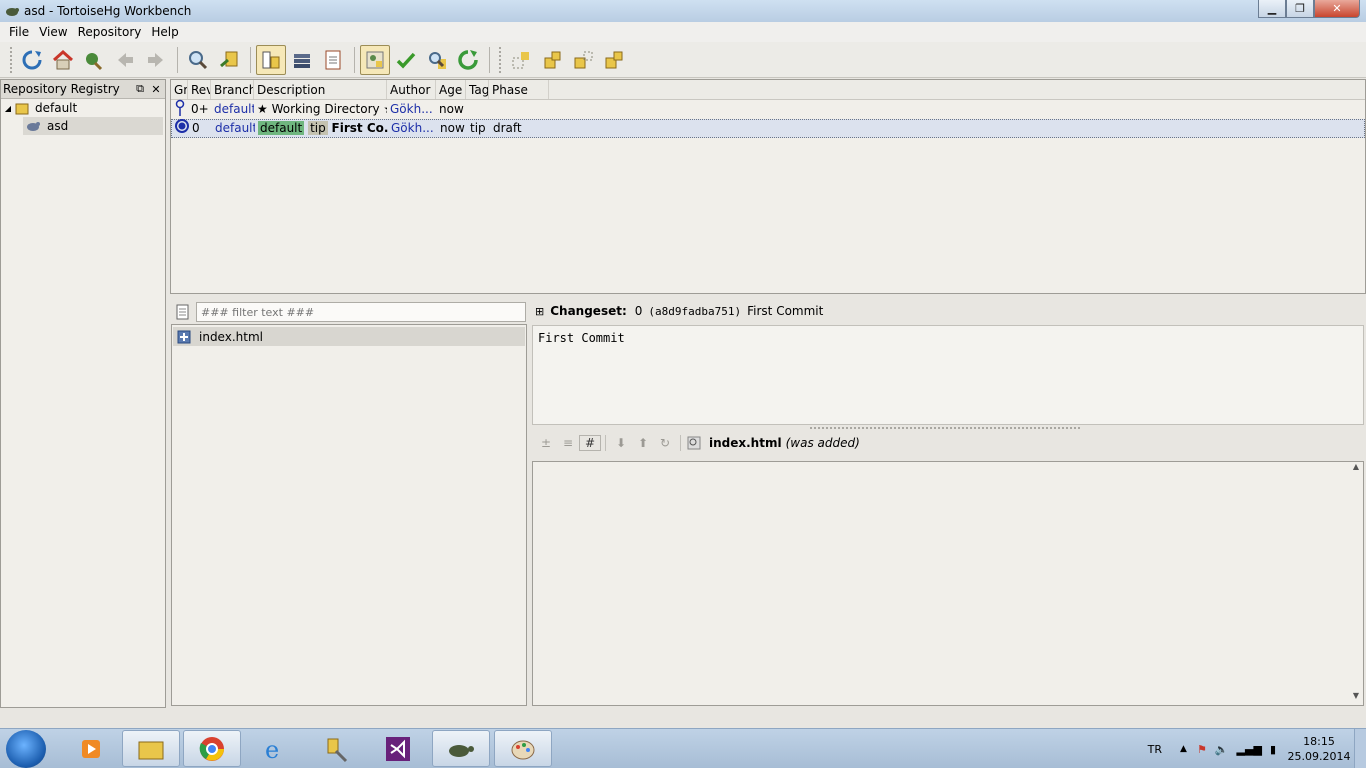 The image size is (1366, 768). I want to click on taskbar-chrome, so click(212, 748).